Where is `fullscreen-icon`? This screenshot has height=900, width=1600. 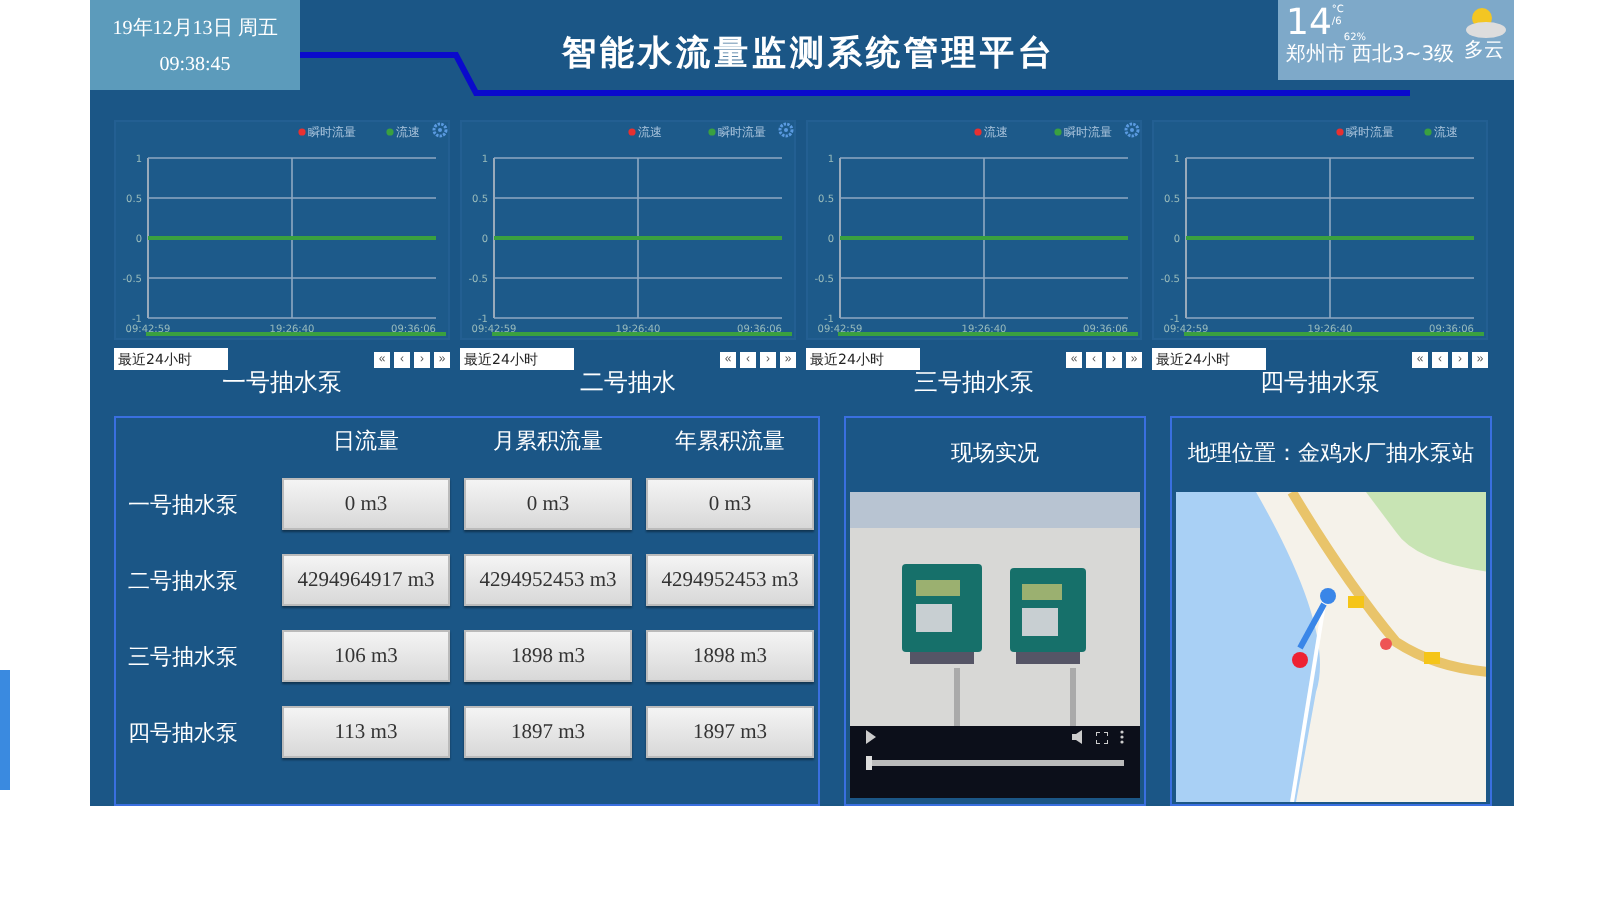 fullscreen-icon is located at coordinates (1102, 737).